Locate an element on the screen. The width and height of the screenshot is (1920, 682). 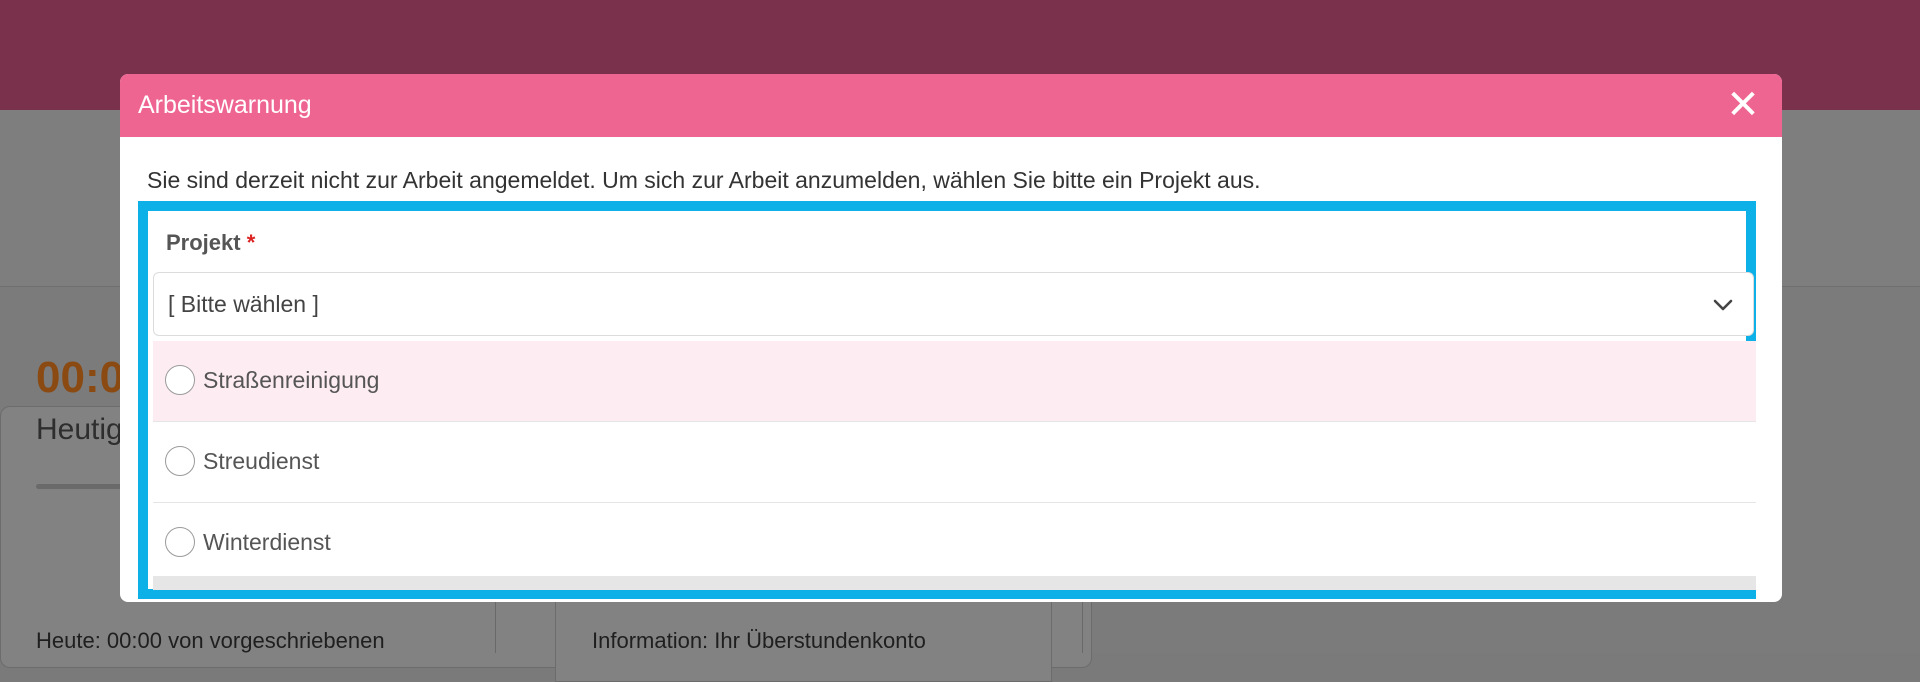
close-icon: ✕ is located at coordinates (1743, 105).